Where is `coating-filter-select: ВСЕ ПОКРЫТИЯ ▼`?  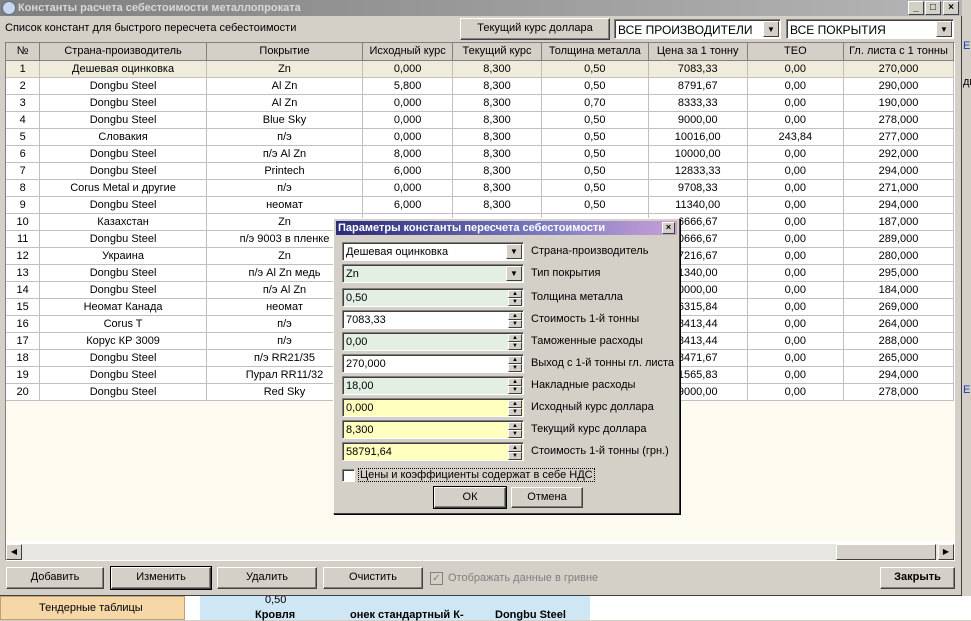
coating-filter-select: ВСЕ ПОКРЫТИЯ ▼ is located at coordinates (870, 29).